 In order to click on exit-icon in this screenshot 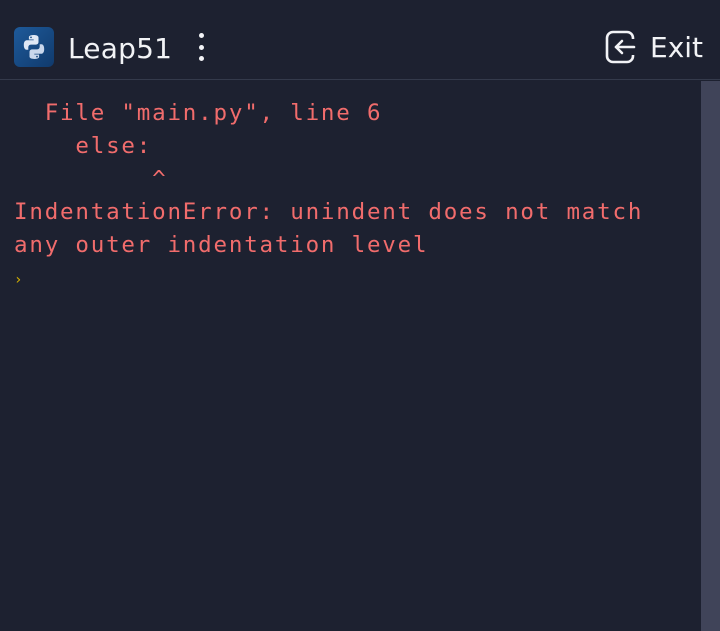, I will do `click(620, 47)`.